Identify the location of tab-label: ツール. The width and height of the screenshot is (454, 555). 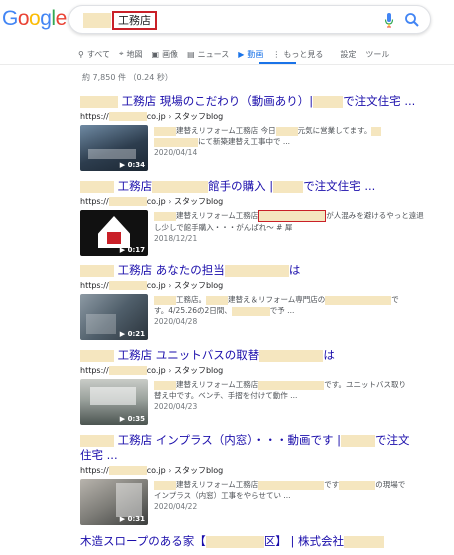
(377, 54).